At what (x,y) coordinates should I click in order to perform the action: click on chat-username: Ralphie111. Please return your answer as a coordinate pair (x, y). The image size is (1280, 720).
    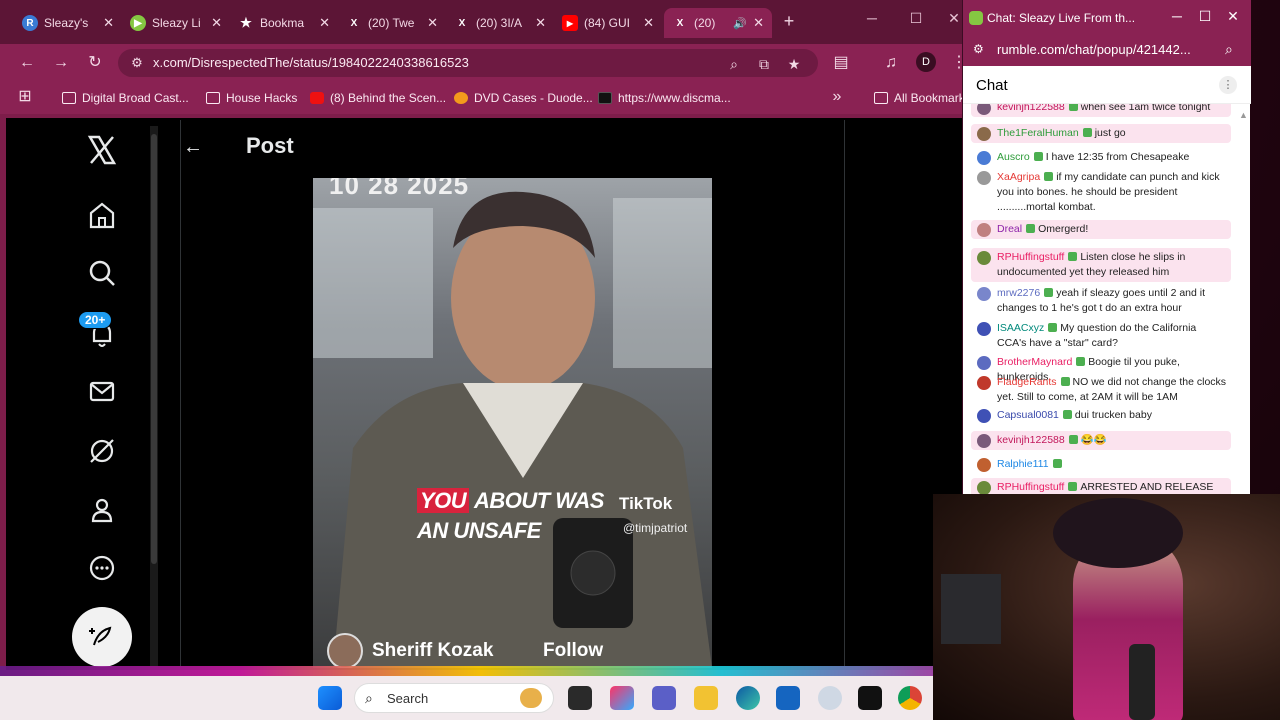
    Looking at the image, I should click on (1023, 464).